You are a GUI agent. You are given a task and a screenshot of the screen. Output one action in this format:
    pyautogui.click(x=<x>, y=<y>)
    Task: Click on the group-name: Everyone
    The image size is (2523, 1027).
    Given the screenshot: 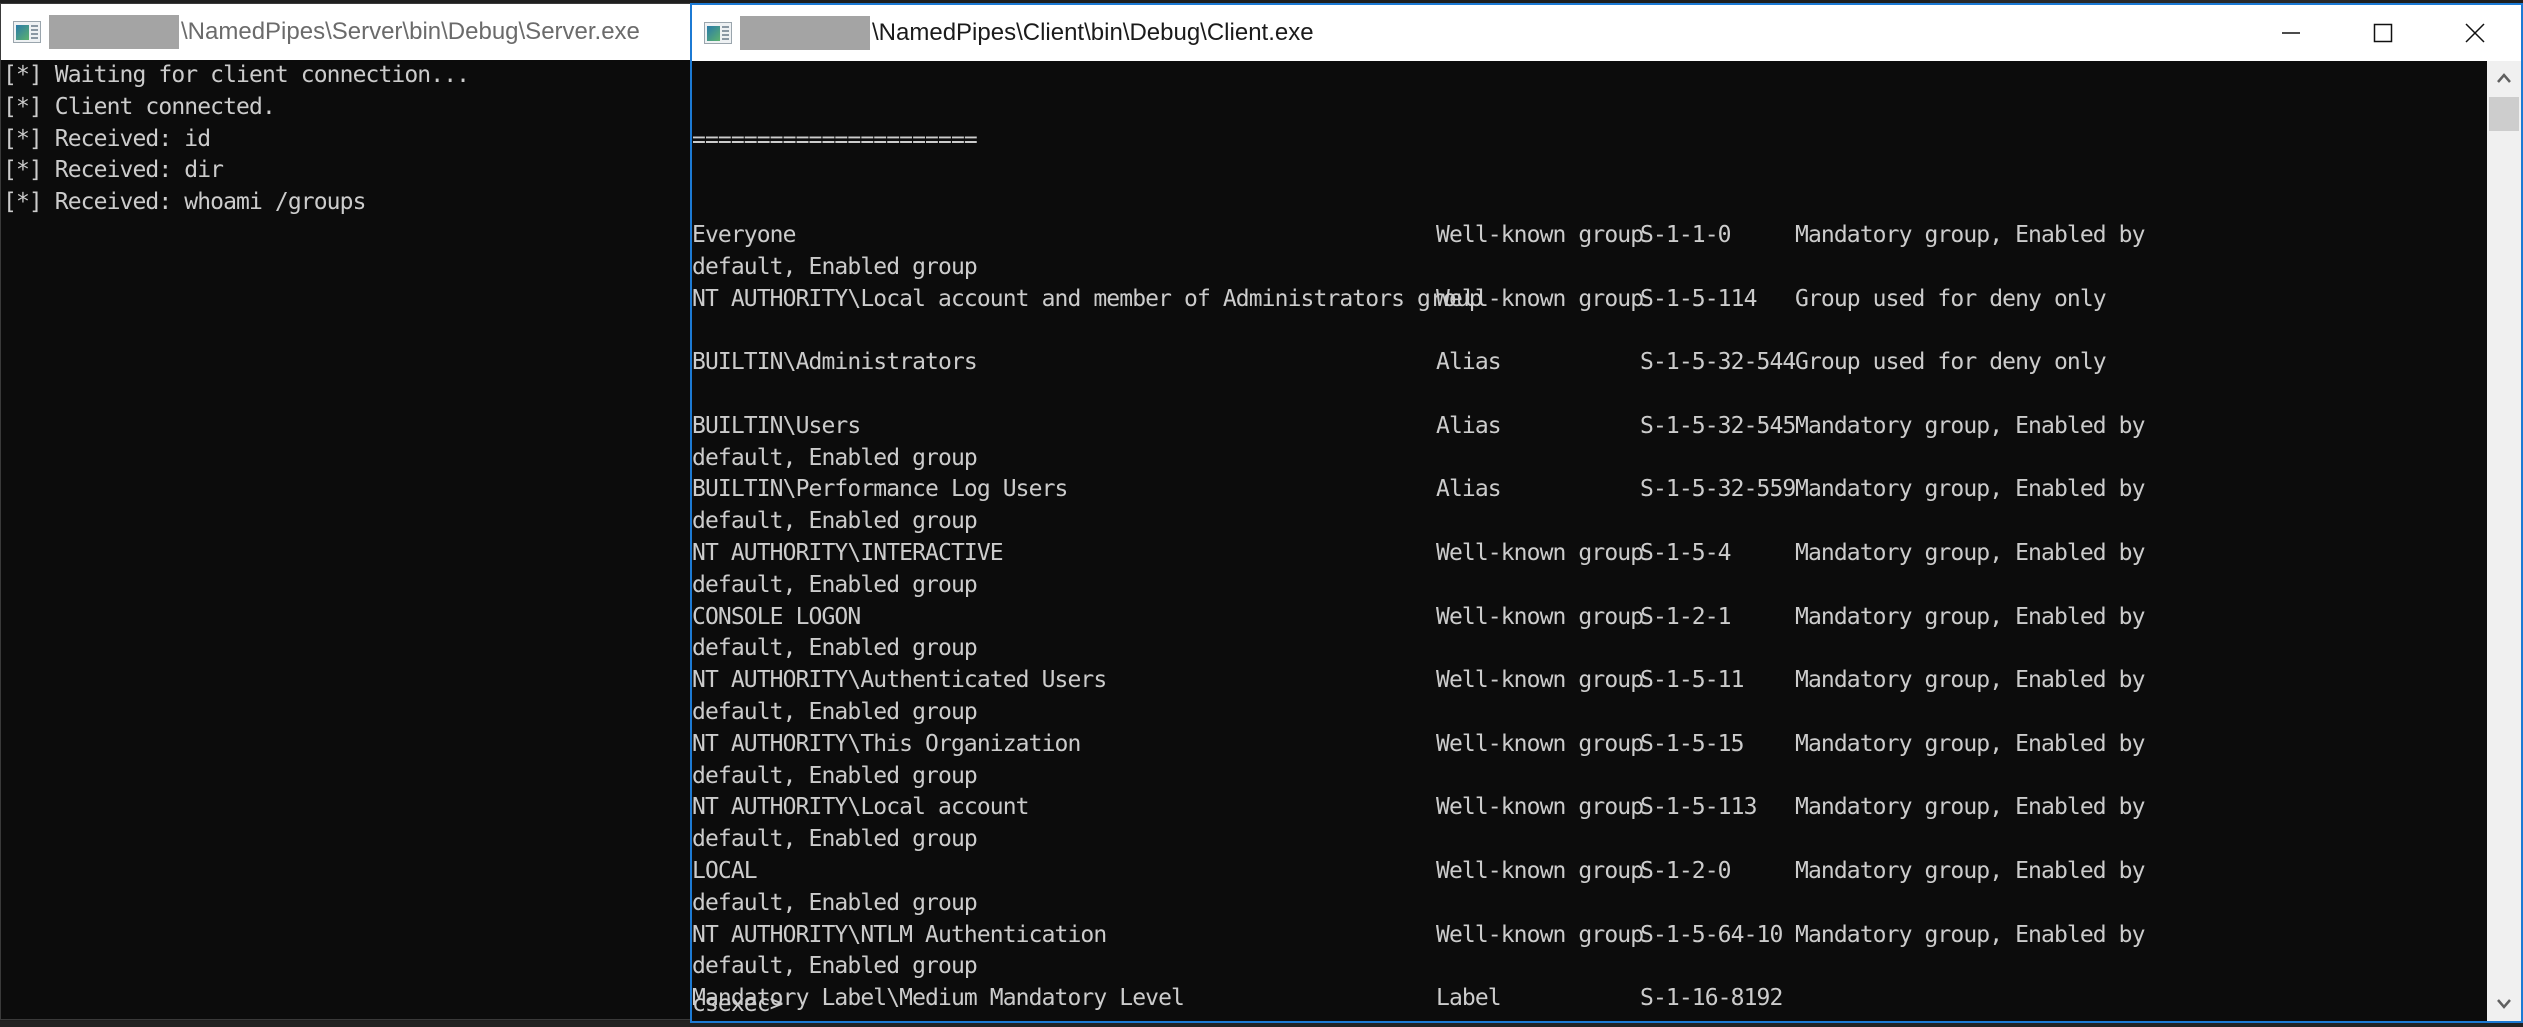 What is the action you would take?
    pyautogui.click(x=744, y=234)
    